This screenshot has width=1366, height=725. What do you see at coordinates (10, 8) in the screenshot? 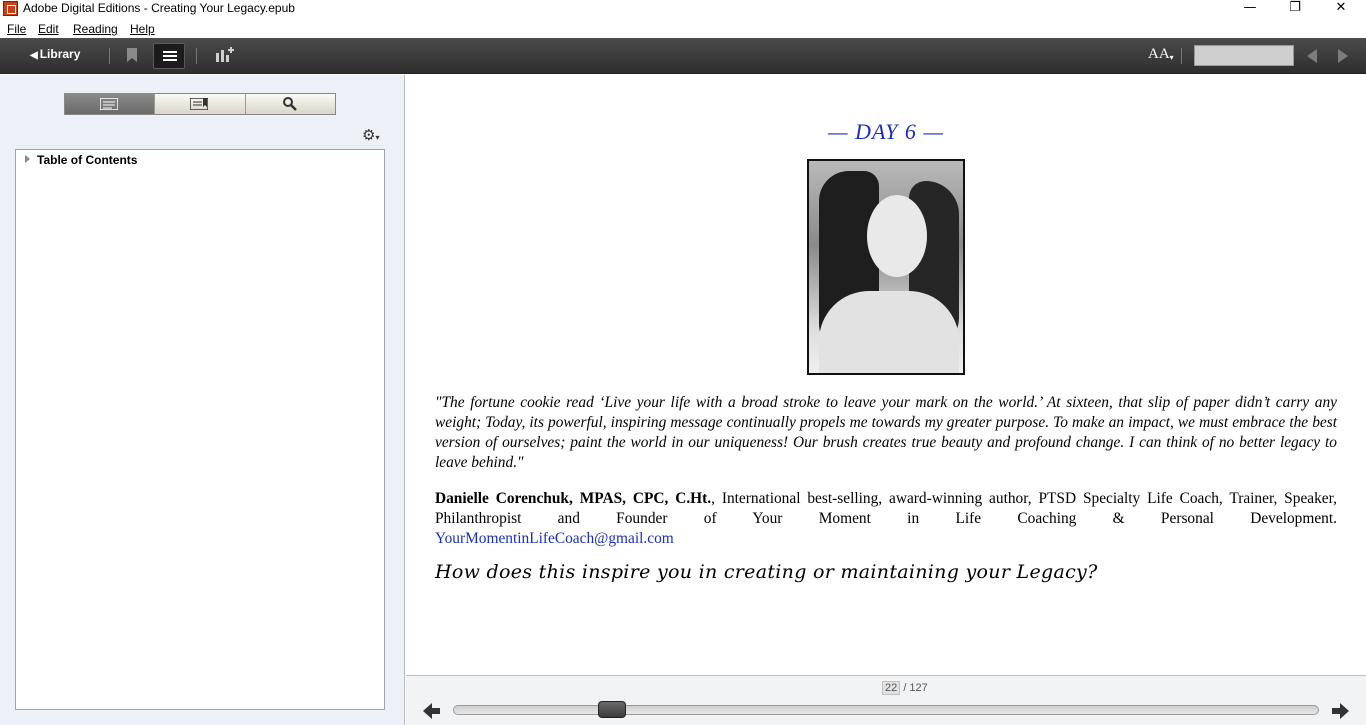
I see `adobe-digital-editions-icon` at bounding box center [10, 8].